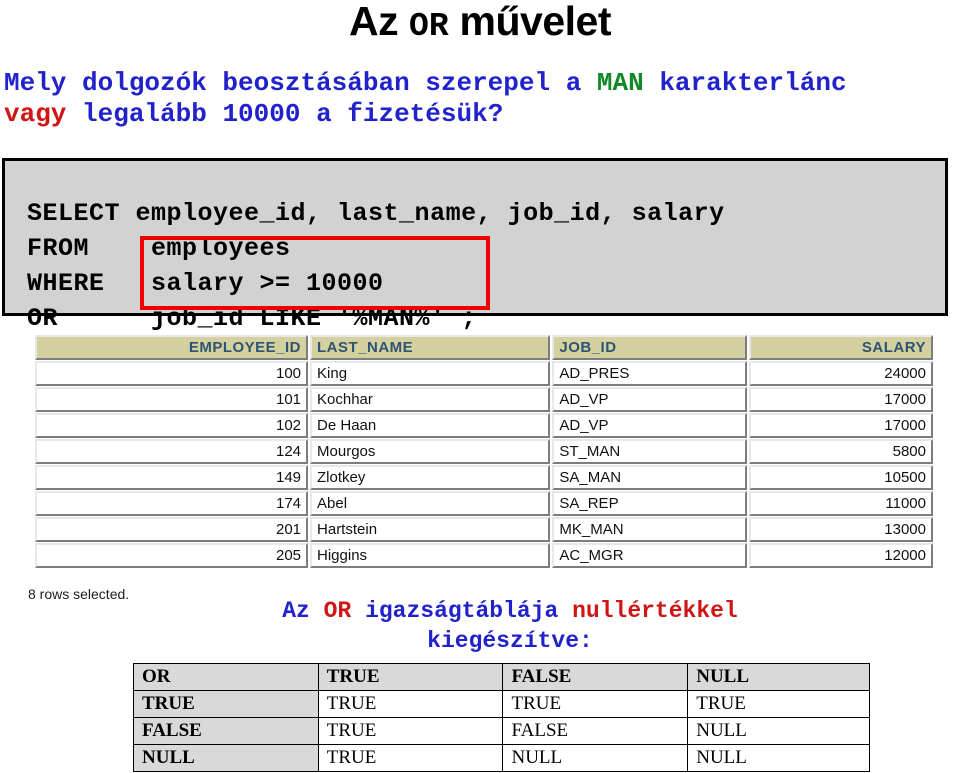  What do you see at coordinates (650, 503) in the screenshot?
I see `cell-job-id: SA_REP` at bounding box center [650, 503].